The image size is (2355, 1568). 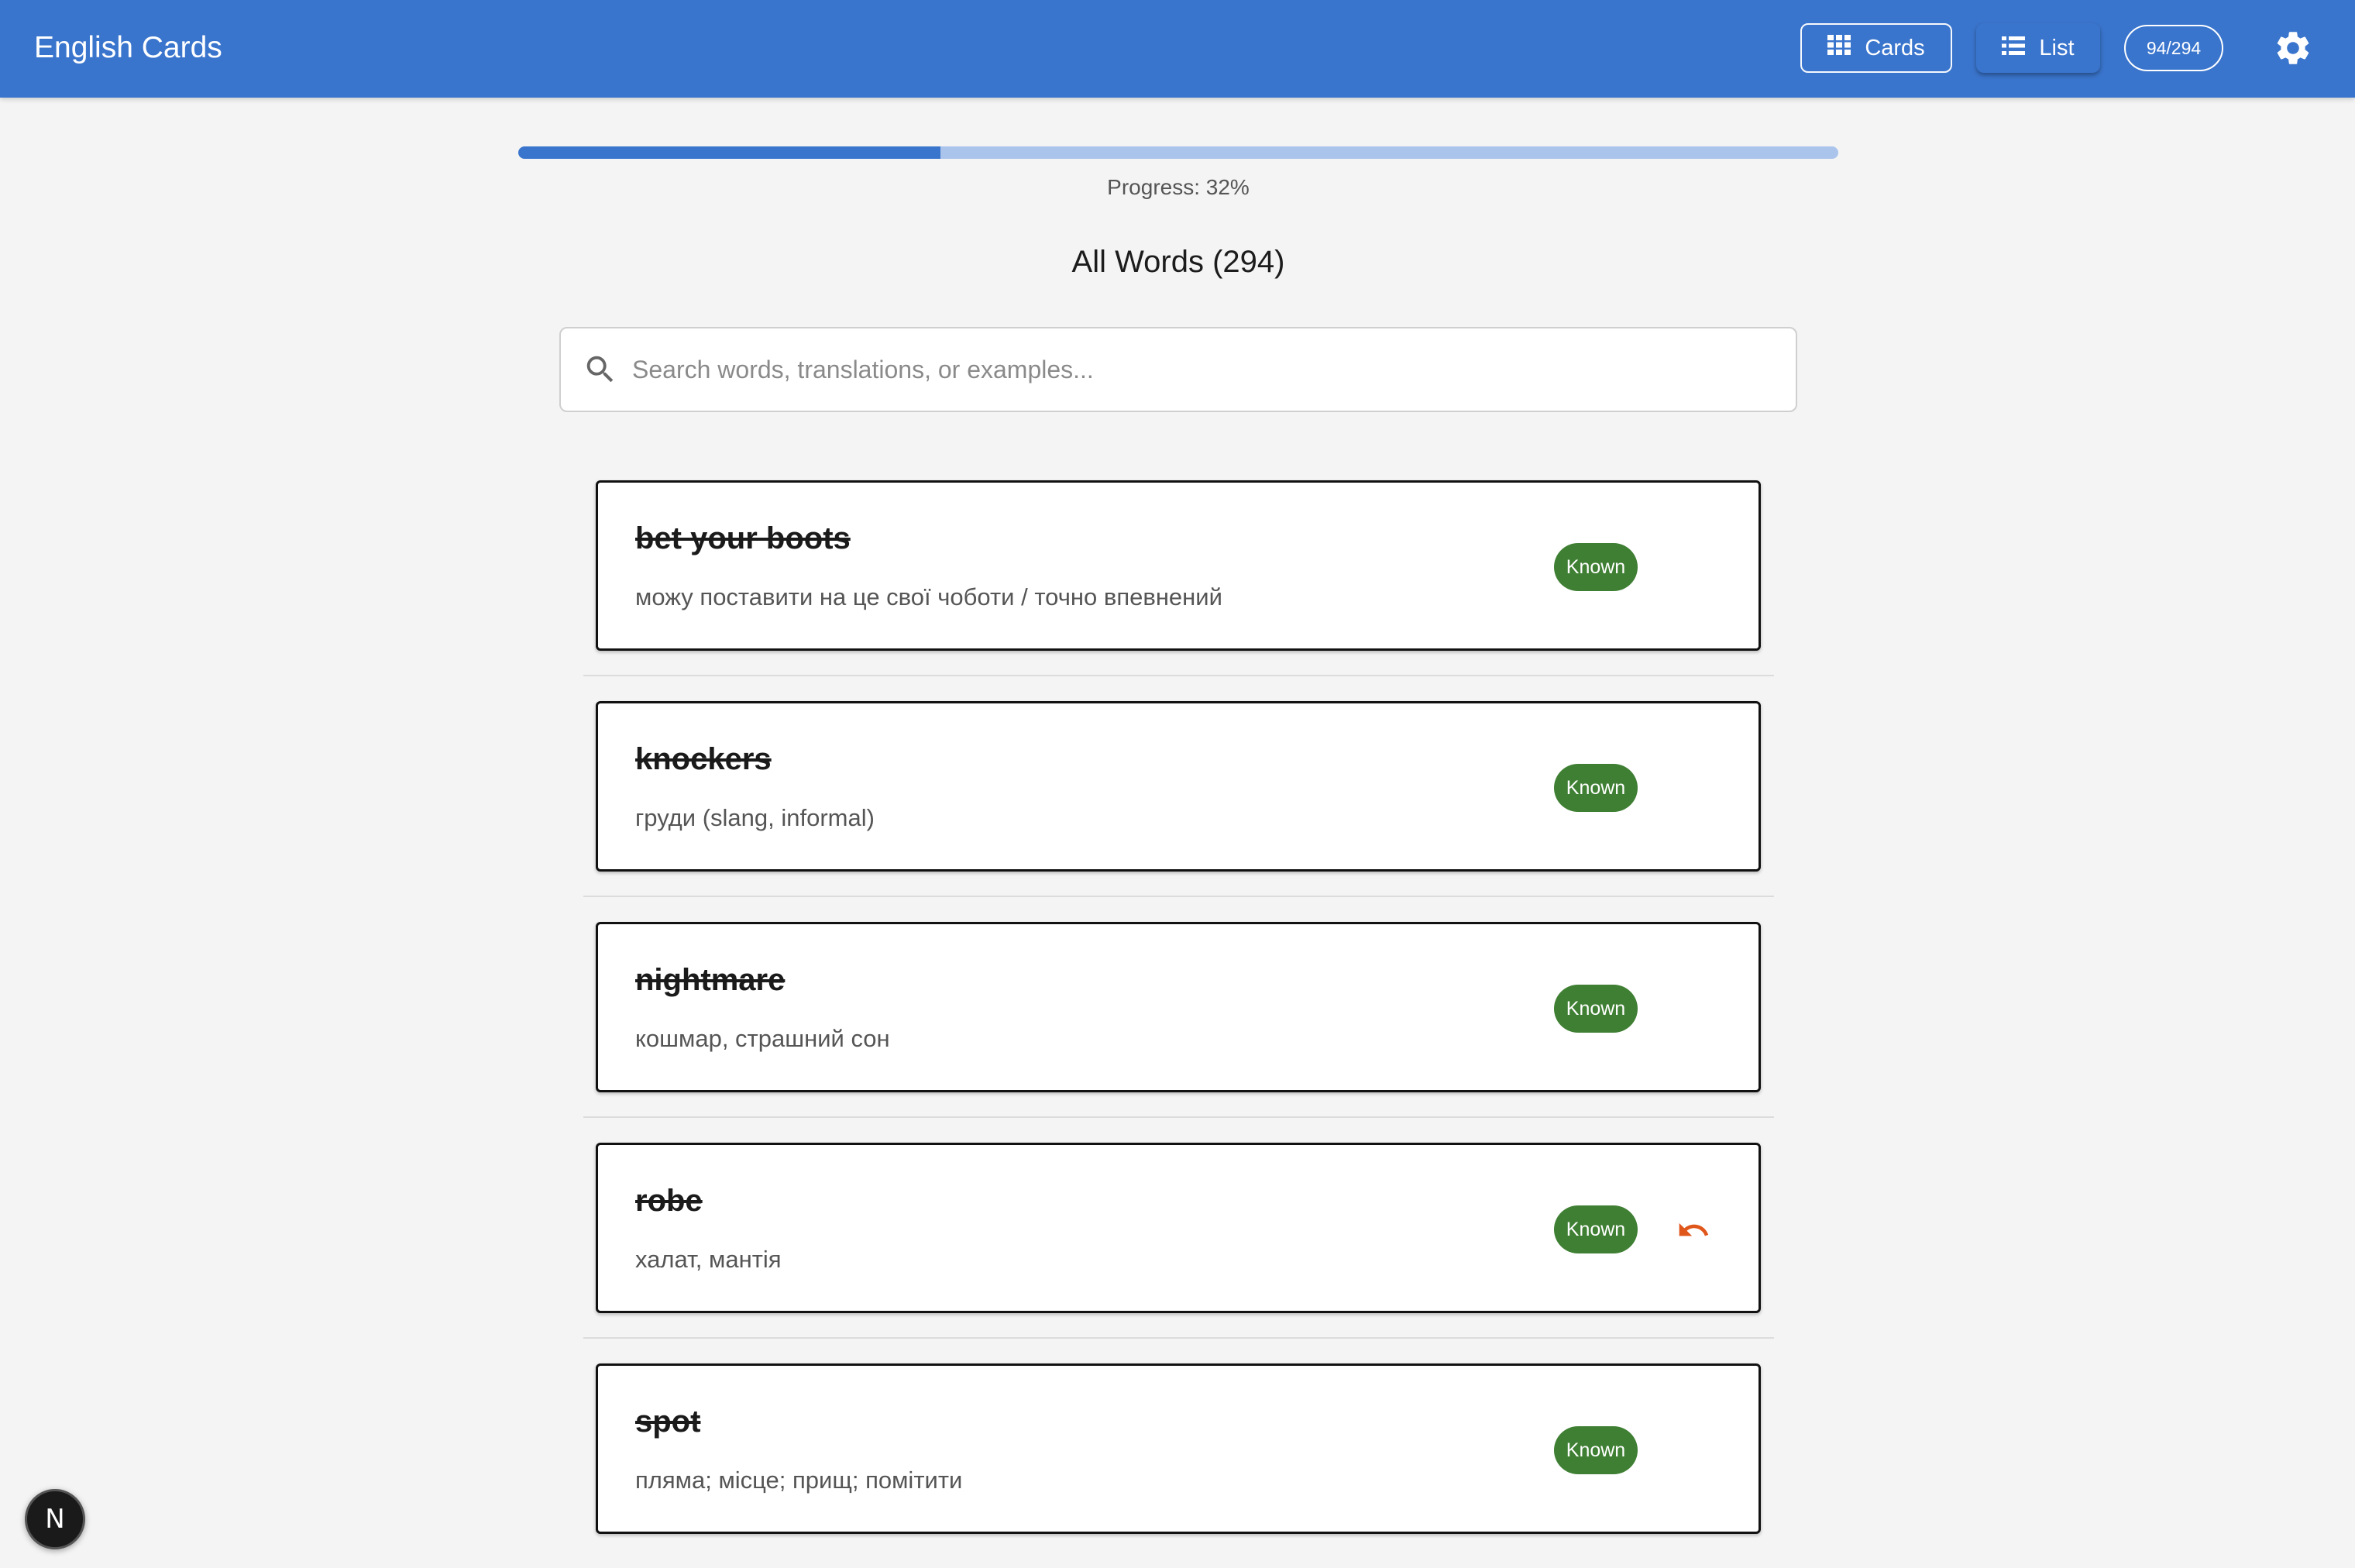 What do you see at coordinates (708, 1259) in the screenshot?
I see `word-translation: халат, мантія` at bounding box center [708, 1259].